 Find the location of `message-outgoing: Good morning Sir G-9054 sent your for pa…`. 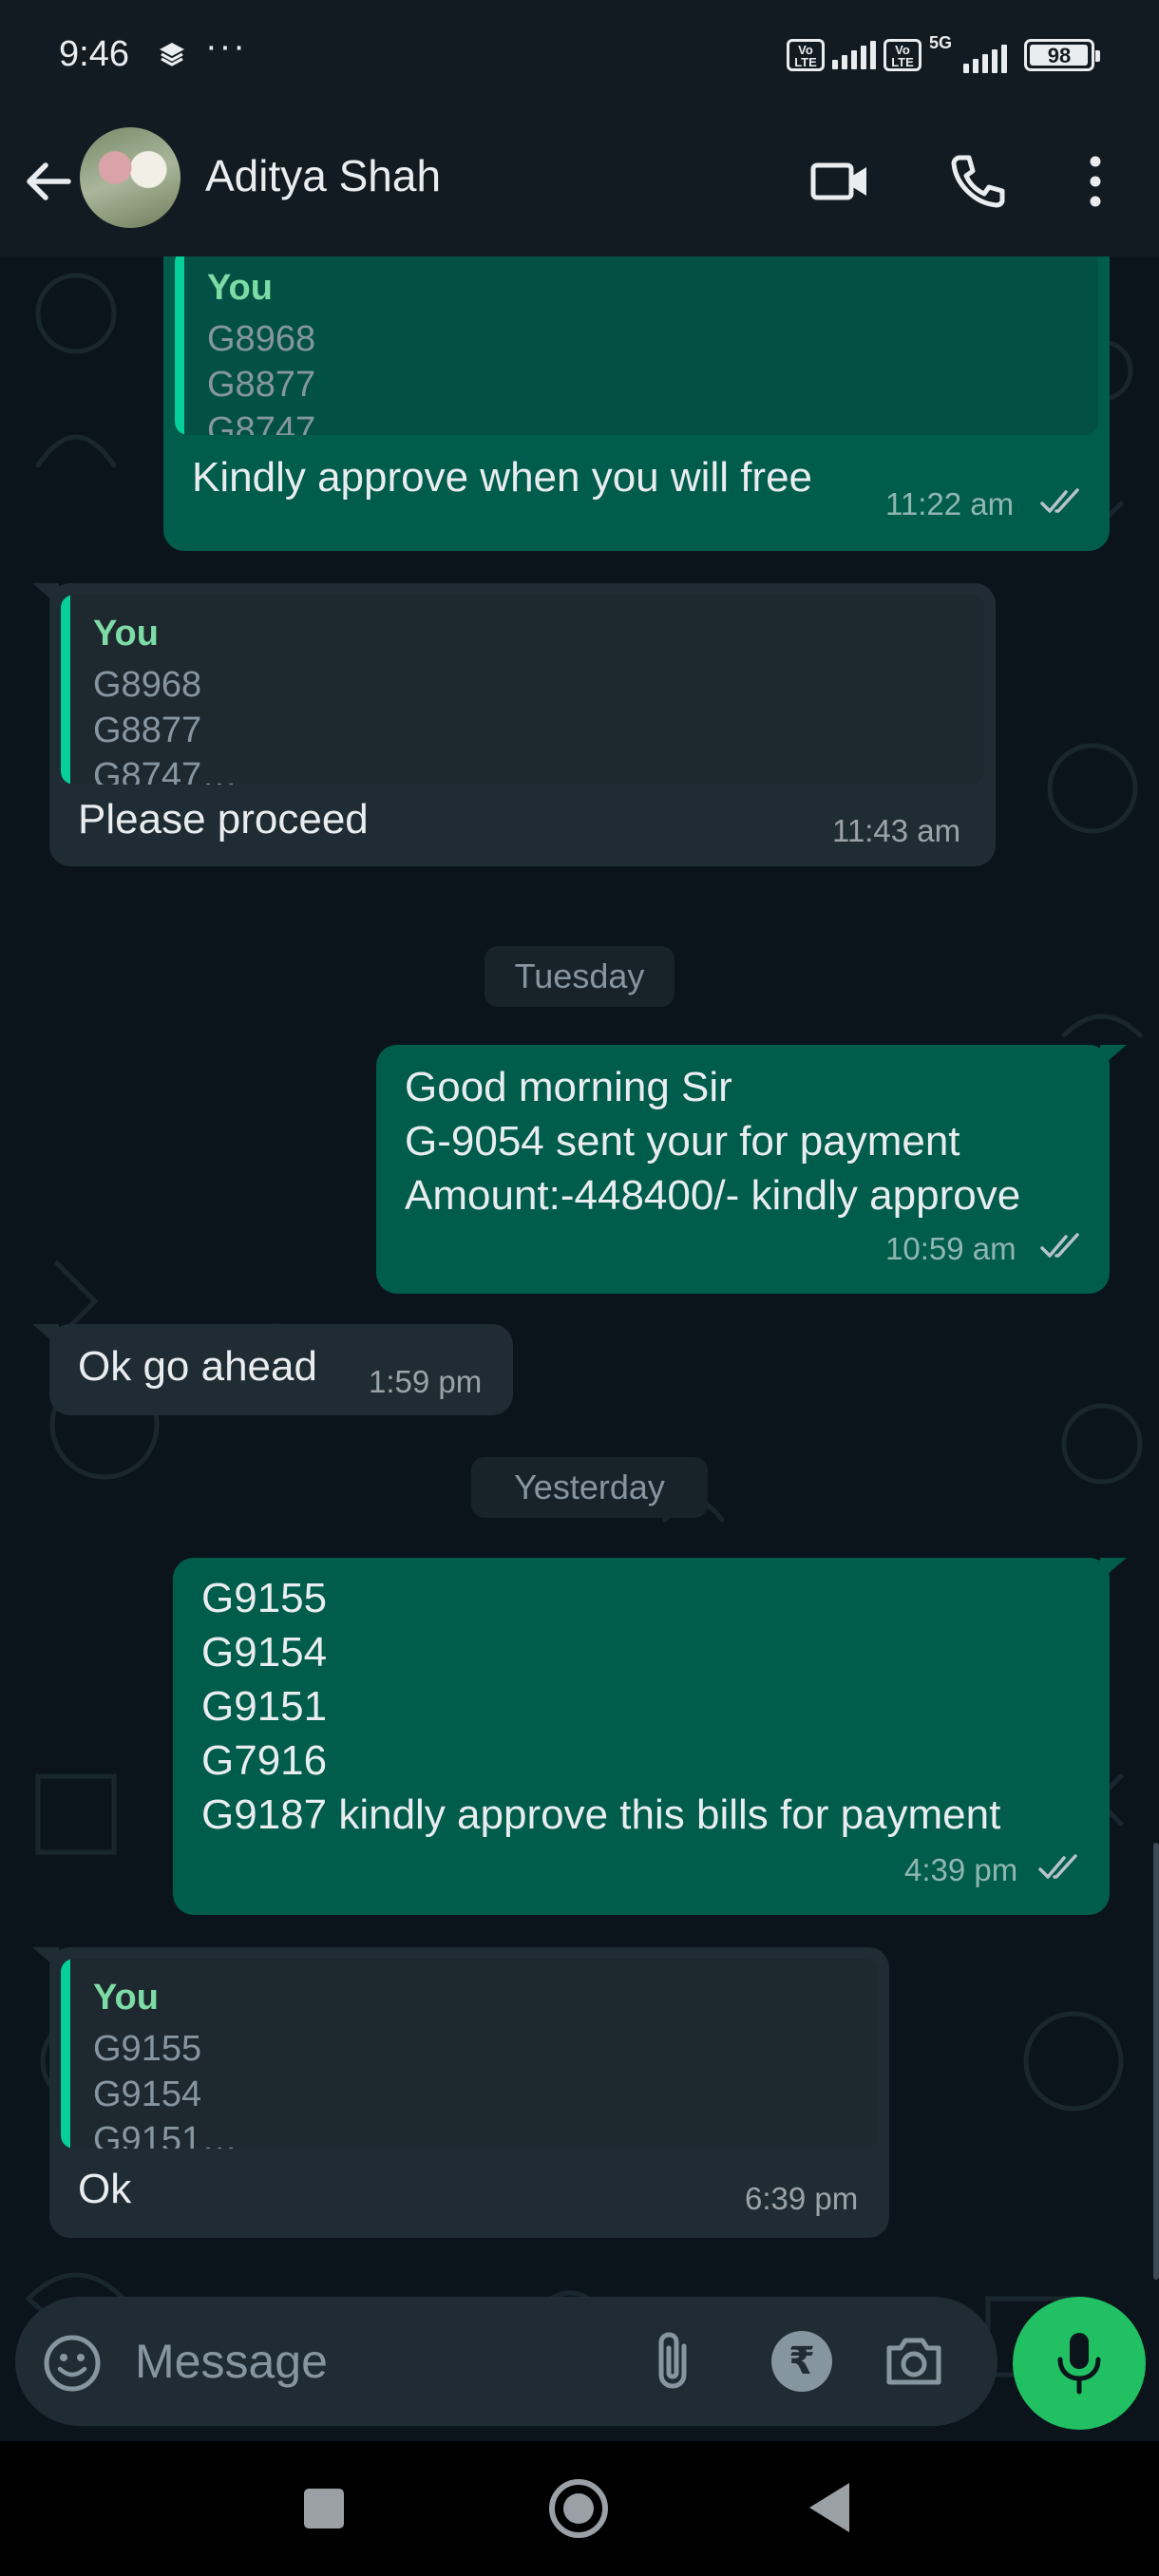

message-outgoing: Good morning Sir G-9054 sent your for pa… is located at coordinates (751, 1169).